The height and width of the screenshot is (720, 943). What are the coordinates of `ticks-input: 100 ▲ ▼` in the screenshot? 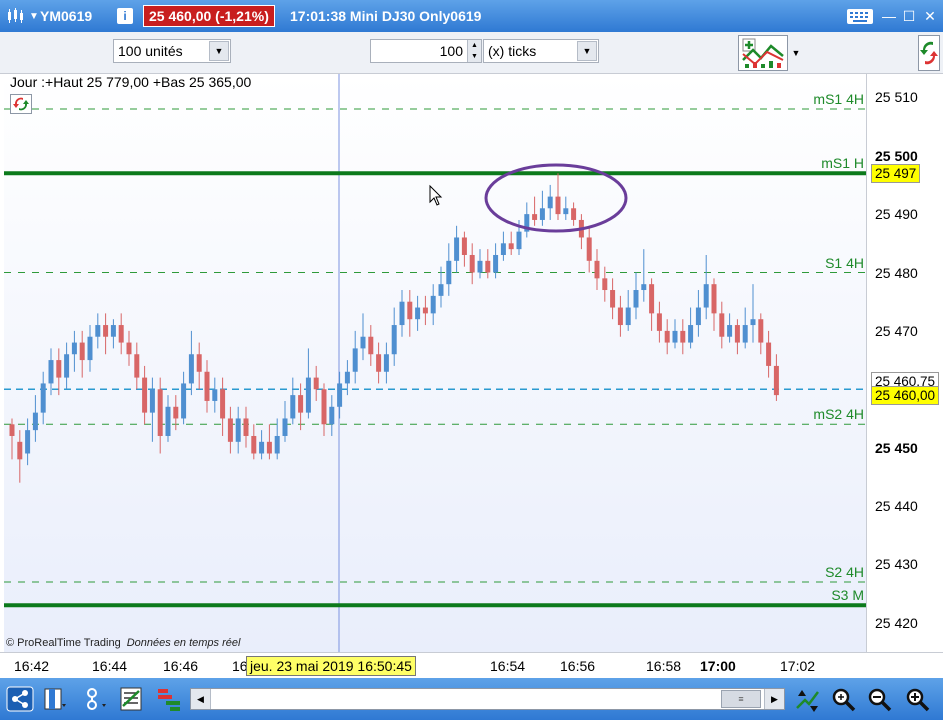 It's located at (426, 51).